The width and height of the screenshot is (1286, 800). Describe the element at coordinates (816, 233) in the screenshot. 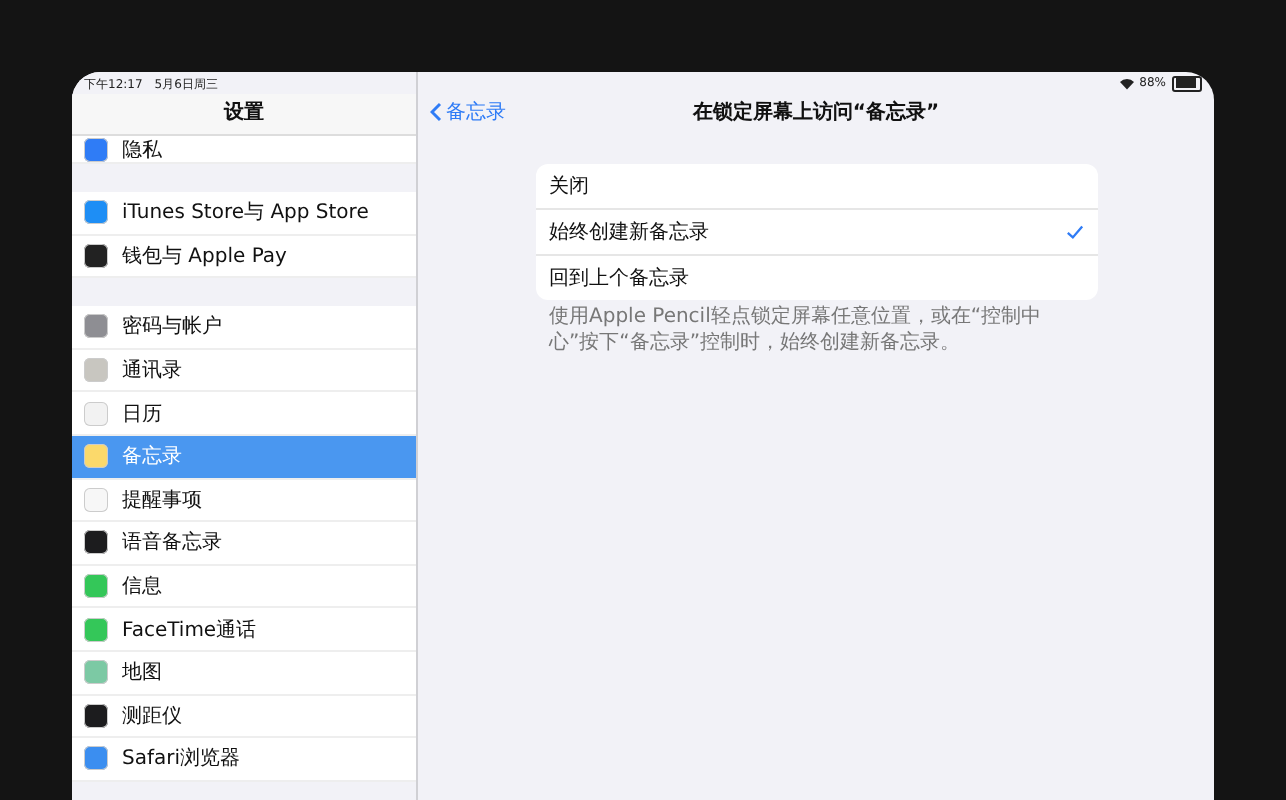

I see `option-row: 始终创建新备忘录` at that location.